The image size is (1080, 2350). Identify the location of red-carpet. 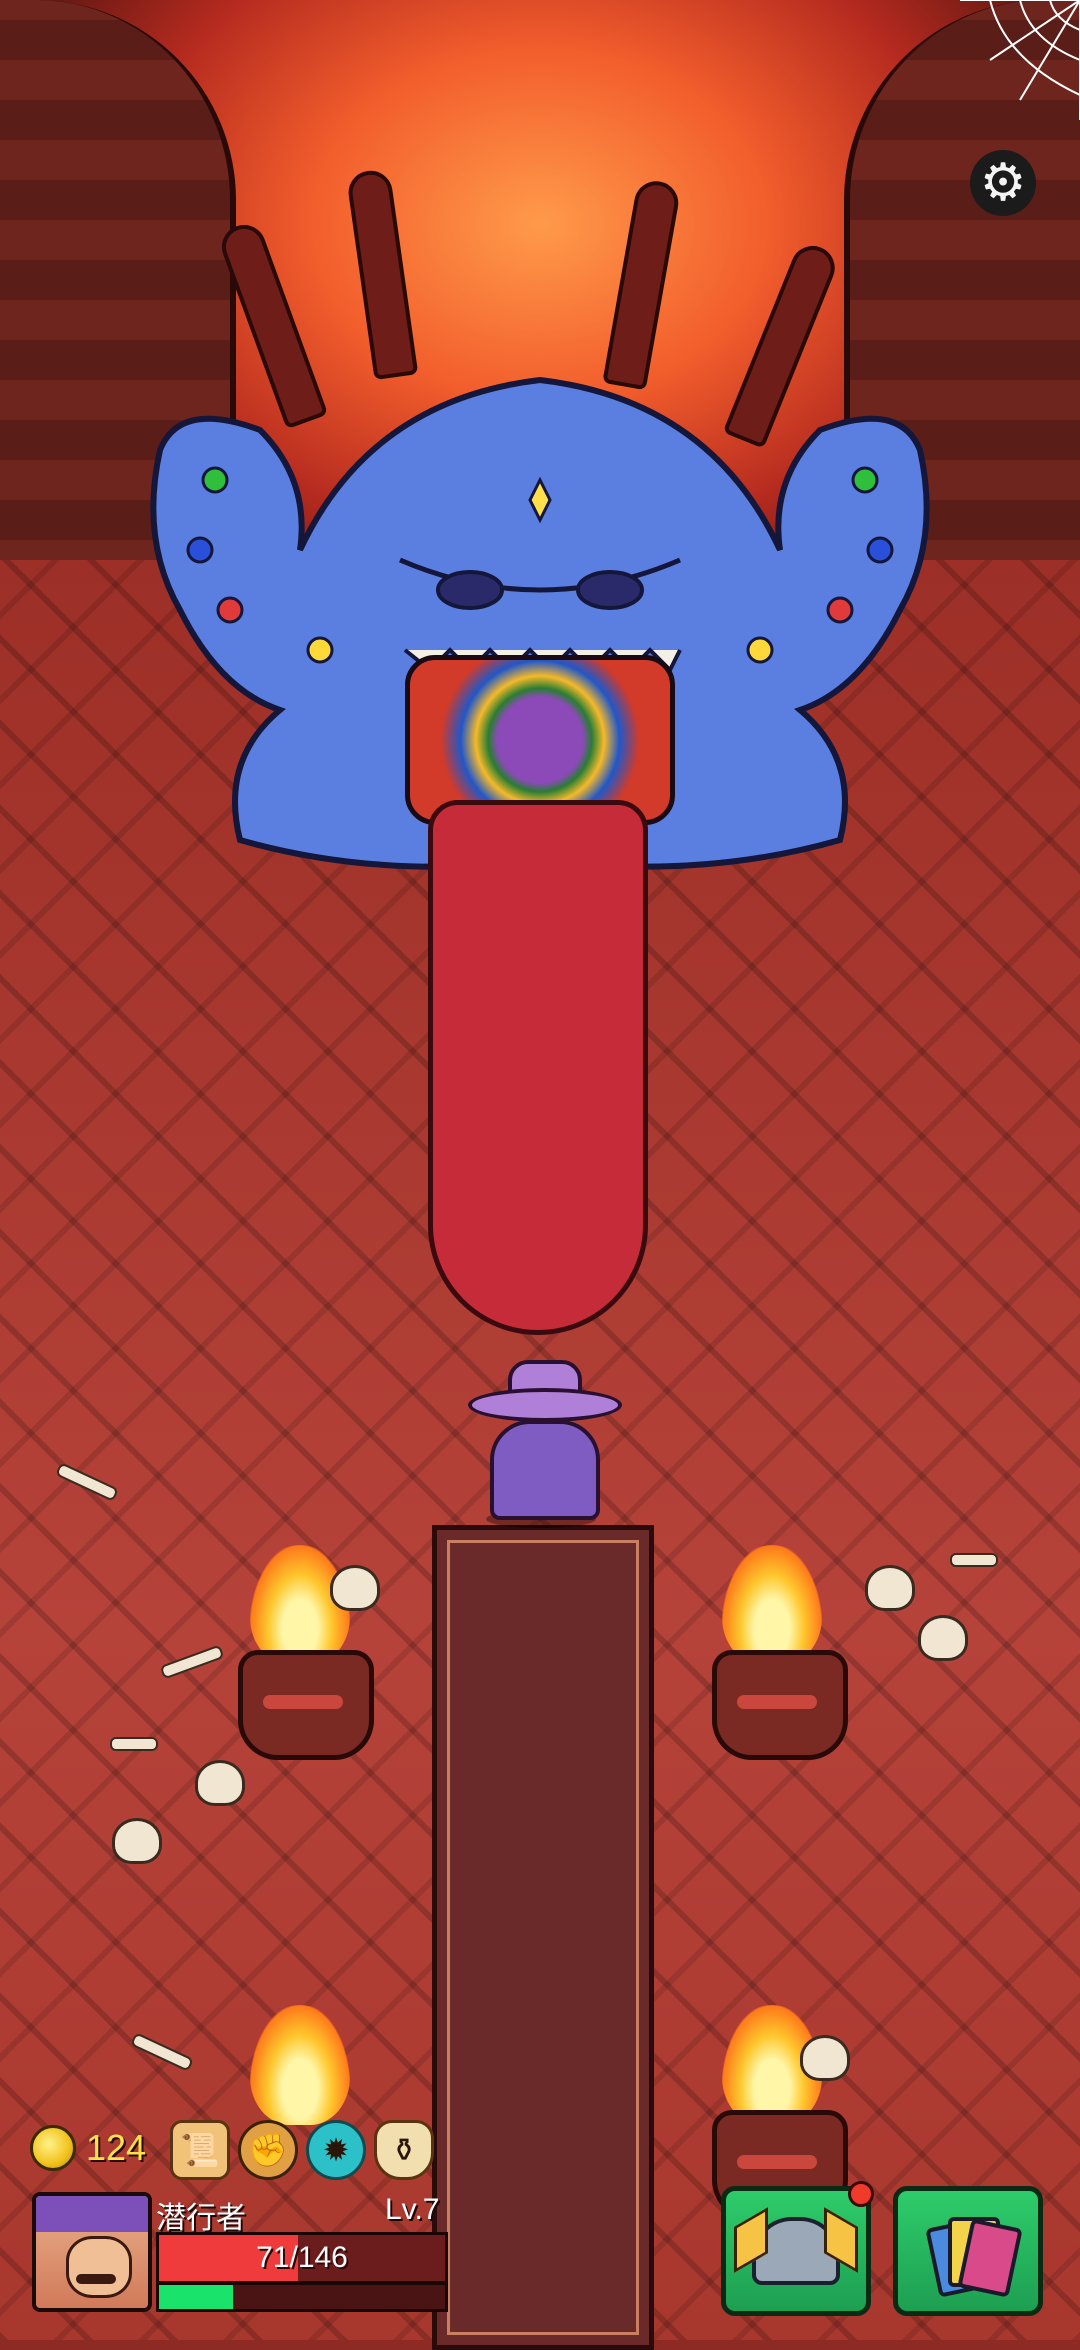
(543, 1937).